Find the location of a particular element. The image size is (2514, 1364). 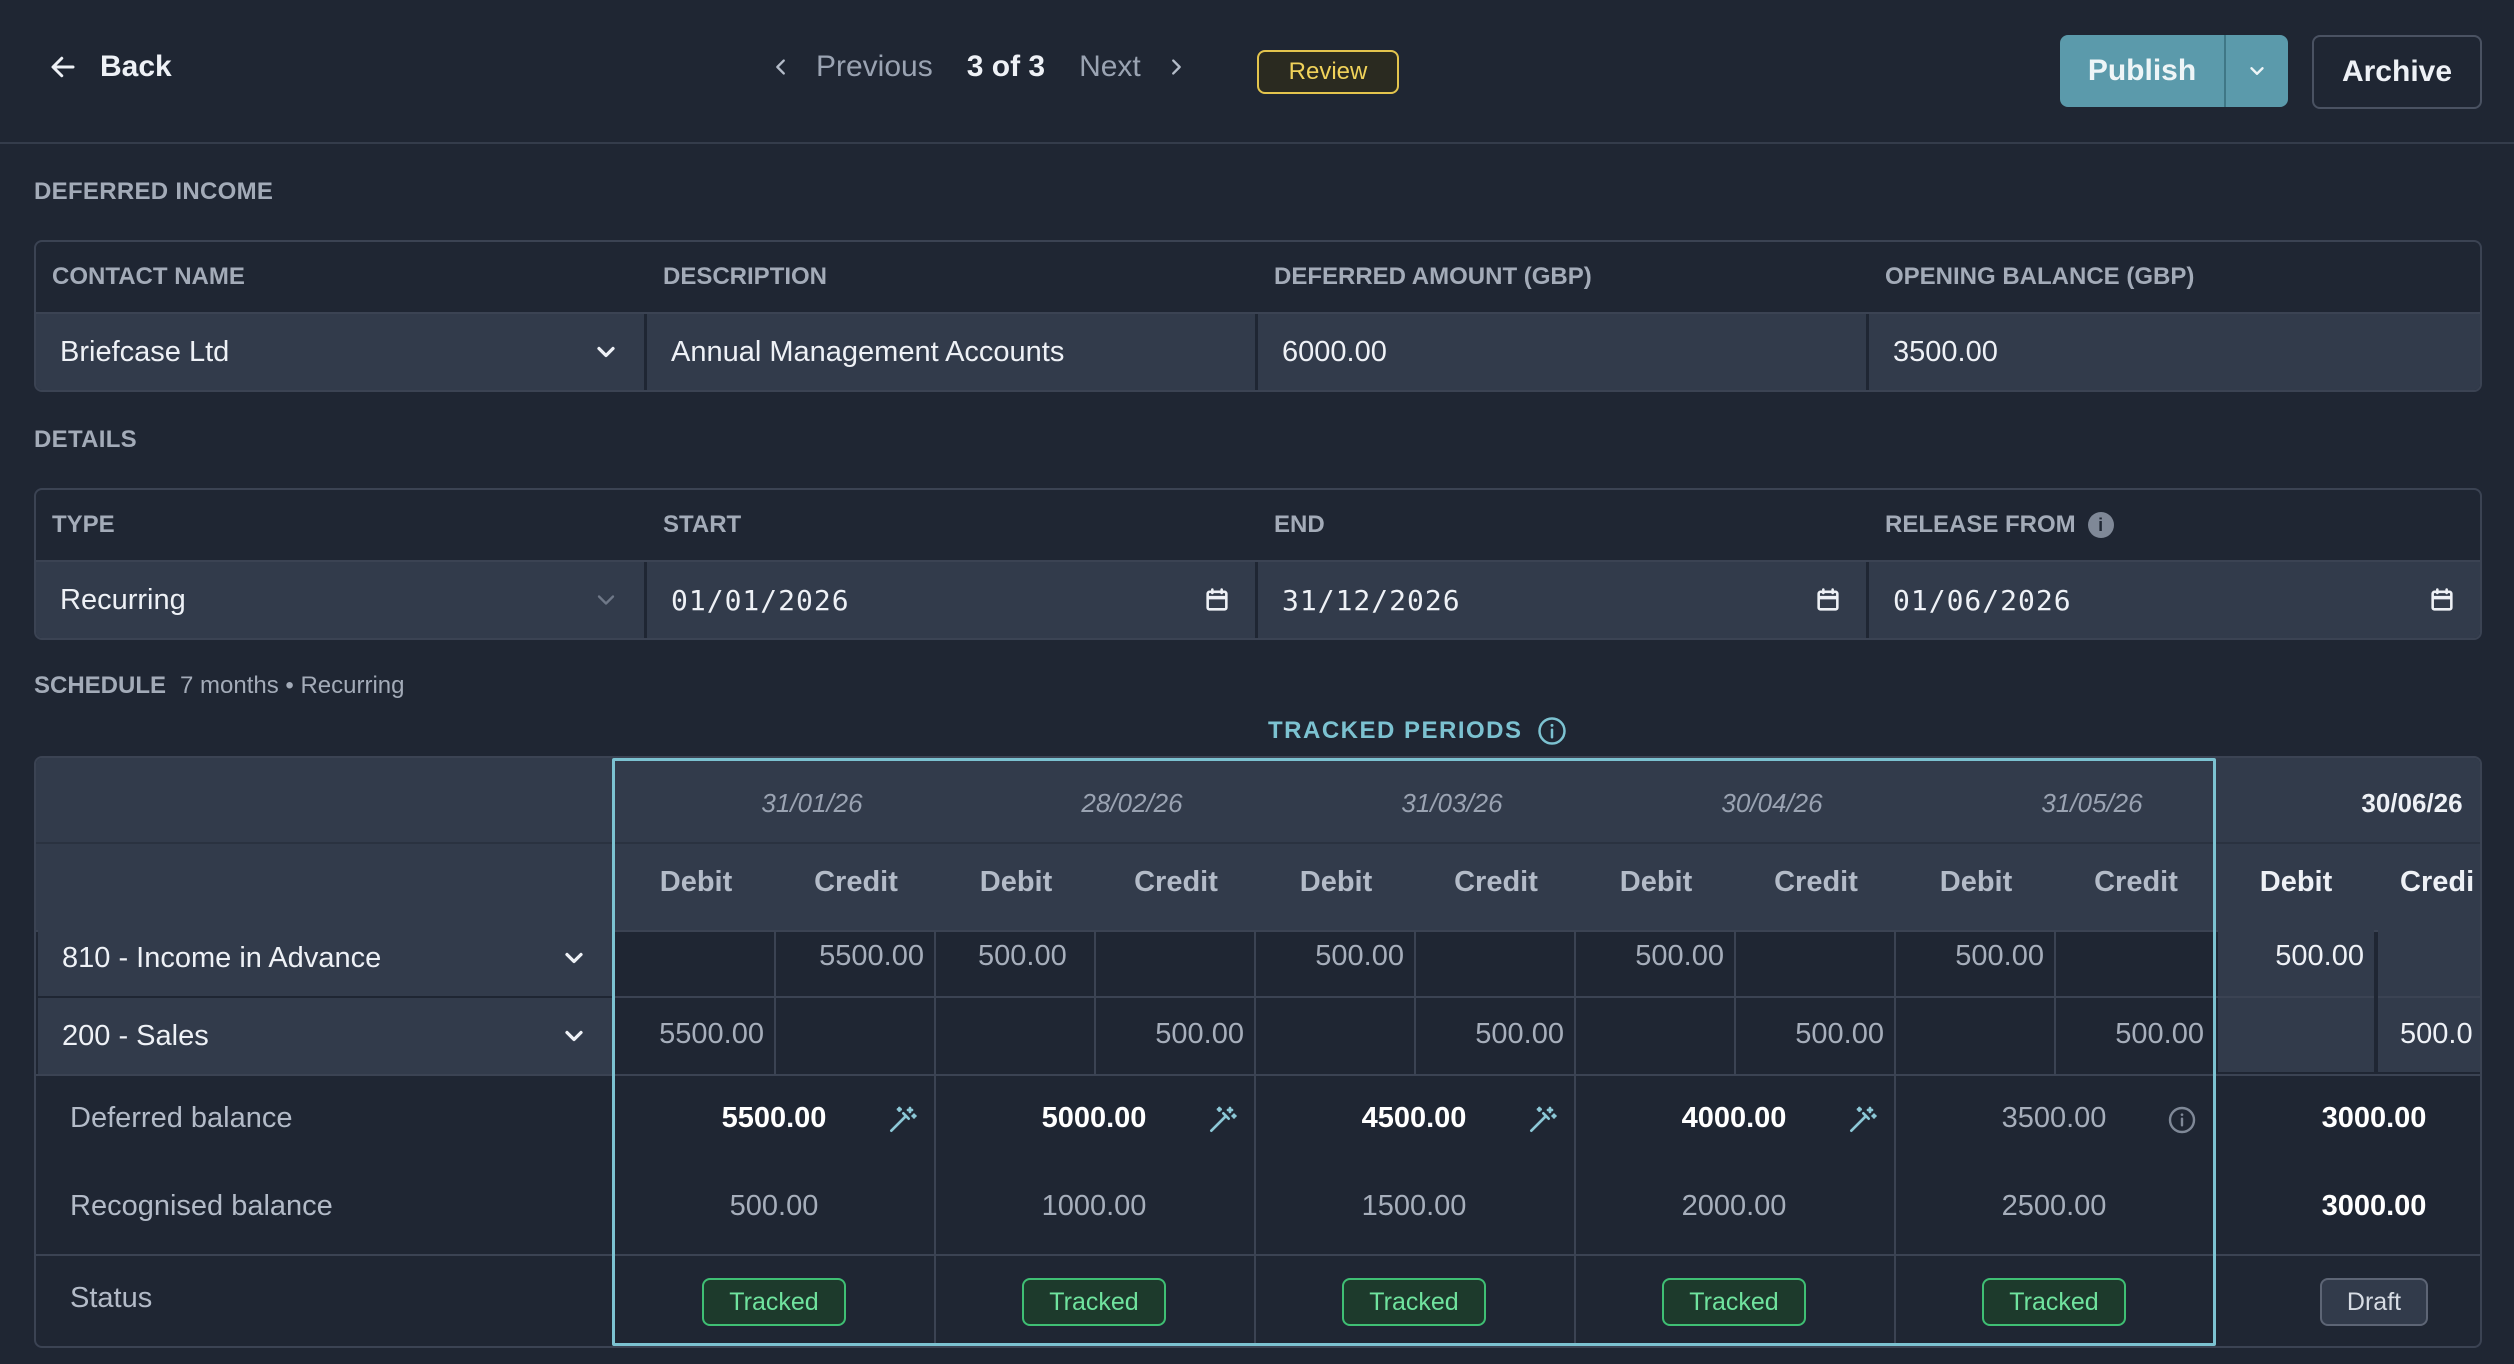

details-header-row: TYPE START END RELEASE FROM i is located at coordinates (1258, 526).